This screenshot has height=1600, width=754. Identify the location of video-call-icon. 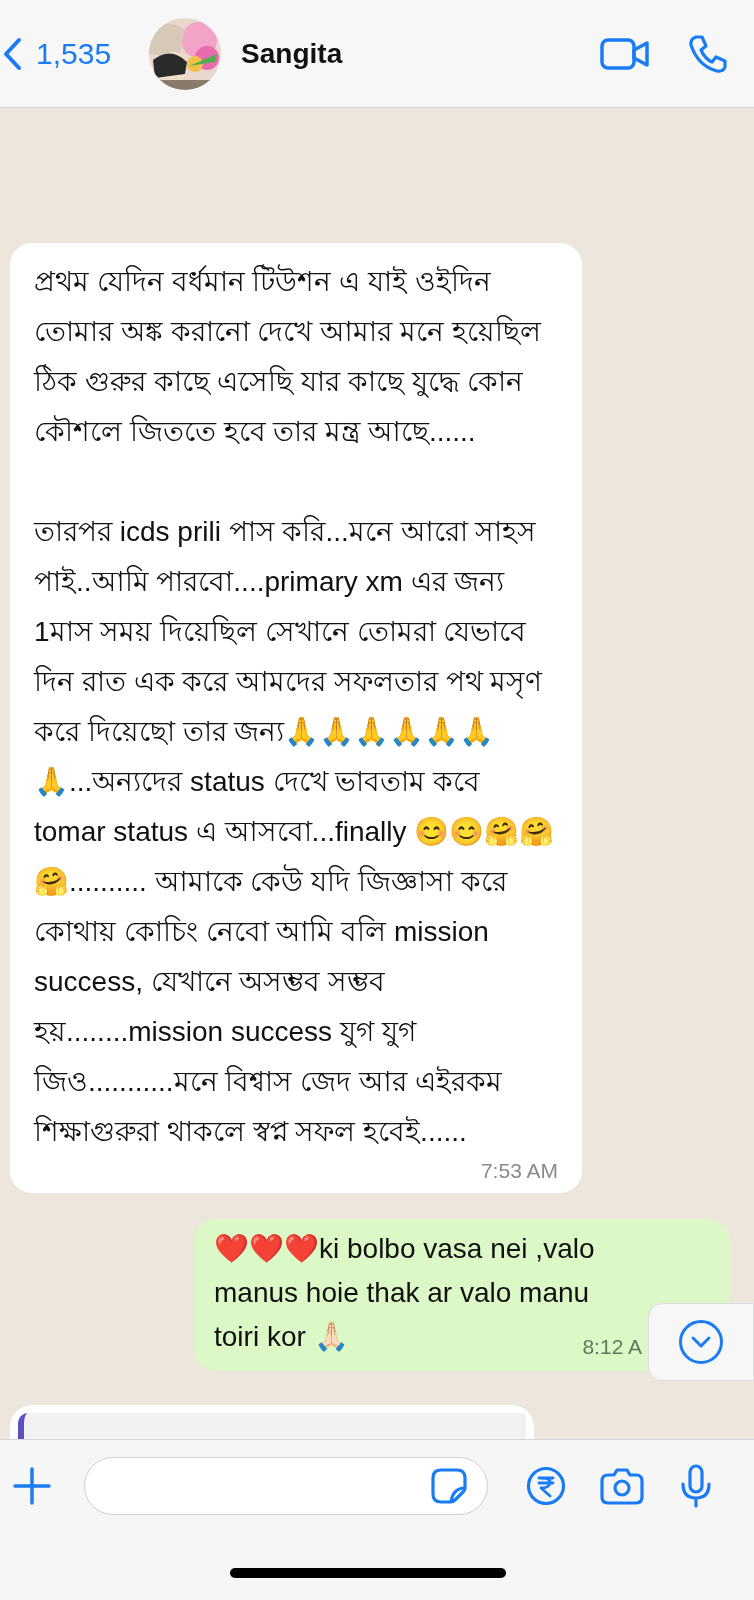
(625, 53).